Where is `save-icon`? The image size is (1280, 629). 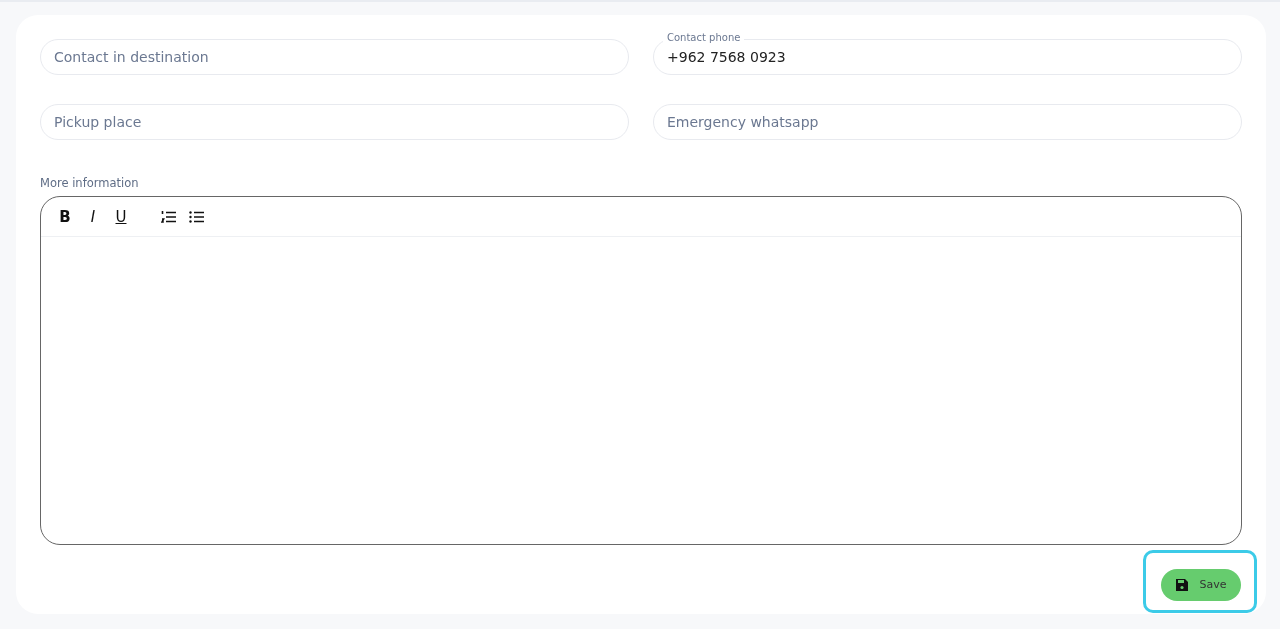
save-icon is located at coordinates (1182, 585).